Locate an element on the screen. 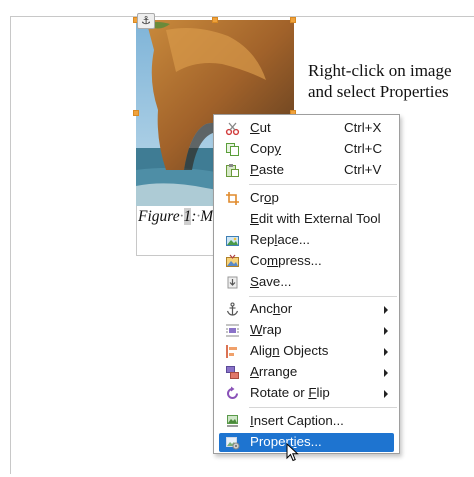 The height and width of the screenshot is (477, 474). figure-caption: Figure·1:·M is located at coordinates (176, 216).